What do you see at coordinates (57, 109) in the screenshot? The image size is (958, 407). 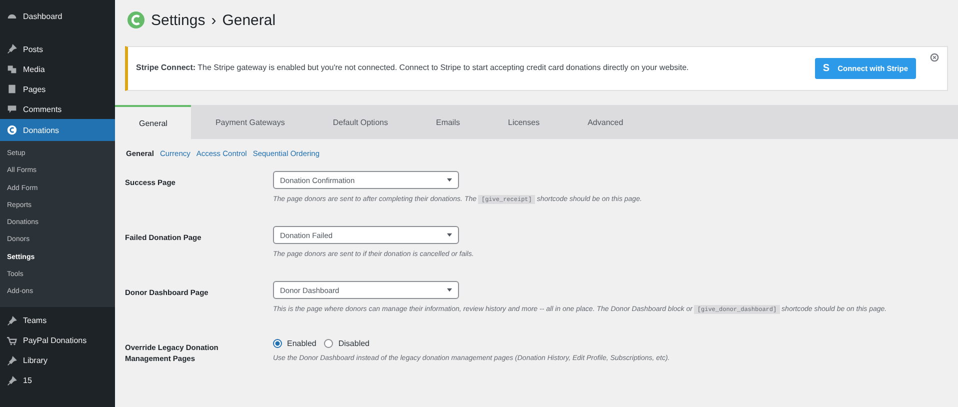 I see `sidebar-item: Comments` at bounding box center [57, 109].